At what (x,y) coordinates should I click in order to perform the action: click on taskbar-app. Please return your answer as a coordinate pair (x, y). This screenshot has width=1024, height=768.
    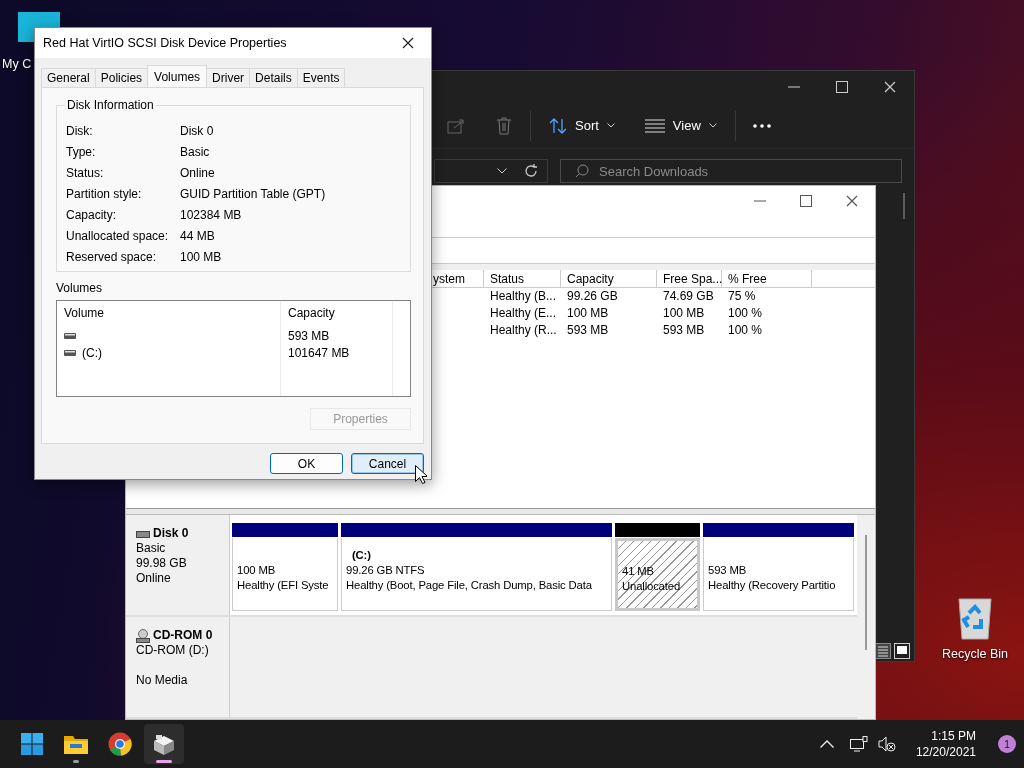
    Looking at the image, I should click on (164, 744).